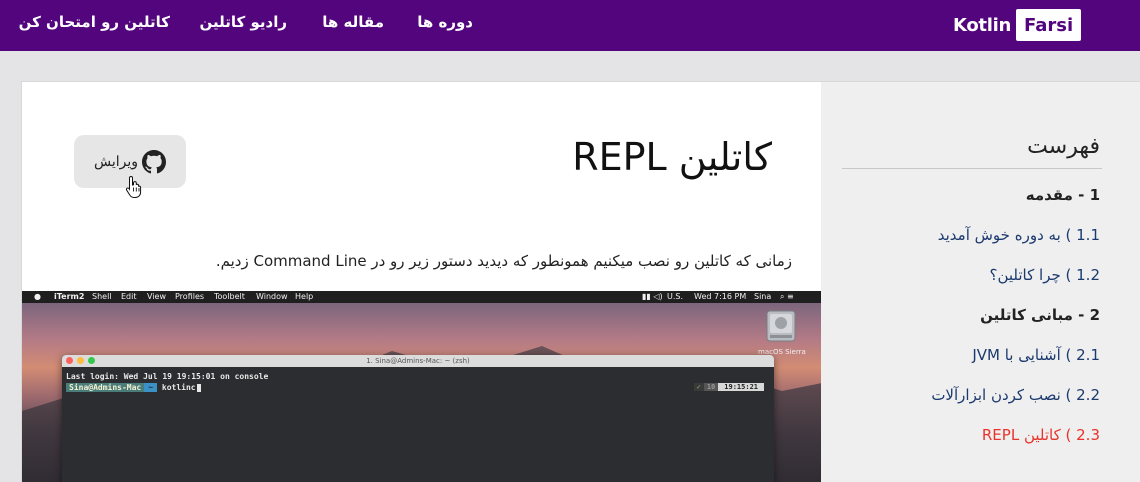 Image resolution: width=1140 pixels, height=482 pixels. What do you see at coordinates (105, 387) in the screenshot?
I see `prompt-user-segment: Sina@Admins-Mac` at bounding box center [105, 387].